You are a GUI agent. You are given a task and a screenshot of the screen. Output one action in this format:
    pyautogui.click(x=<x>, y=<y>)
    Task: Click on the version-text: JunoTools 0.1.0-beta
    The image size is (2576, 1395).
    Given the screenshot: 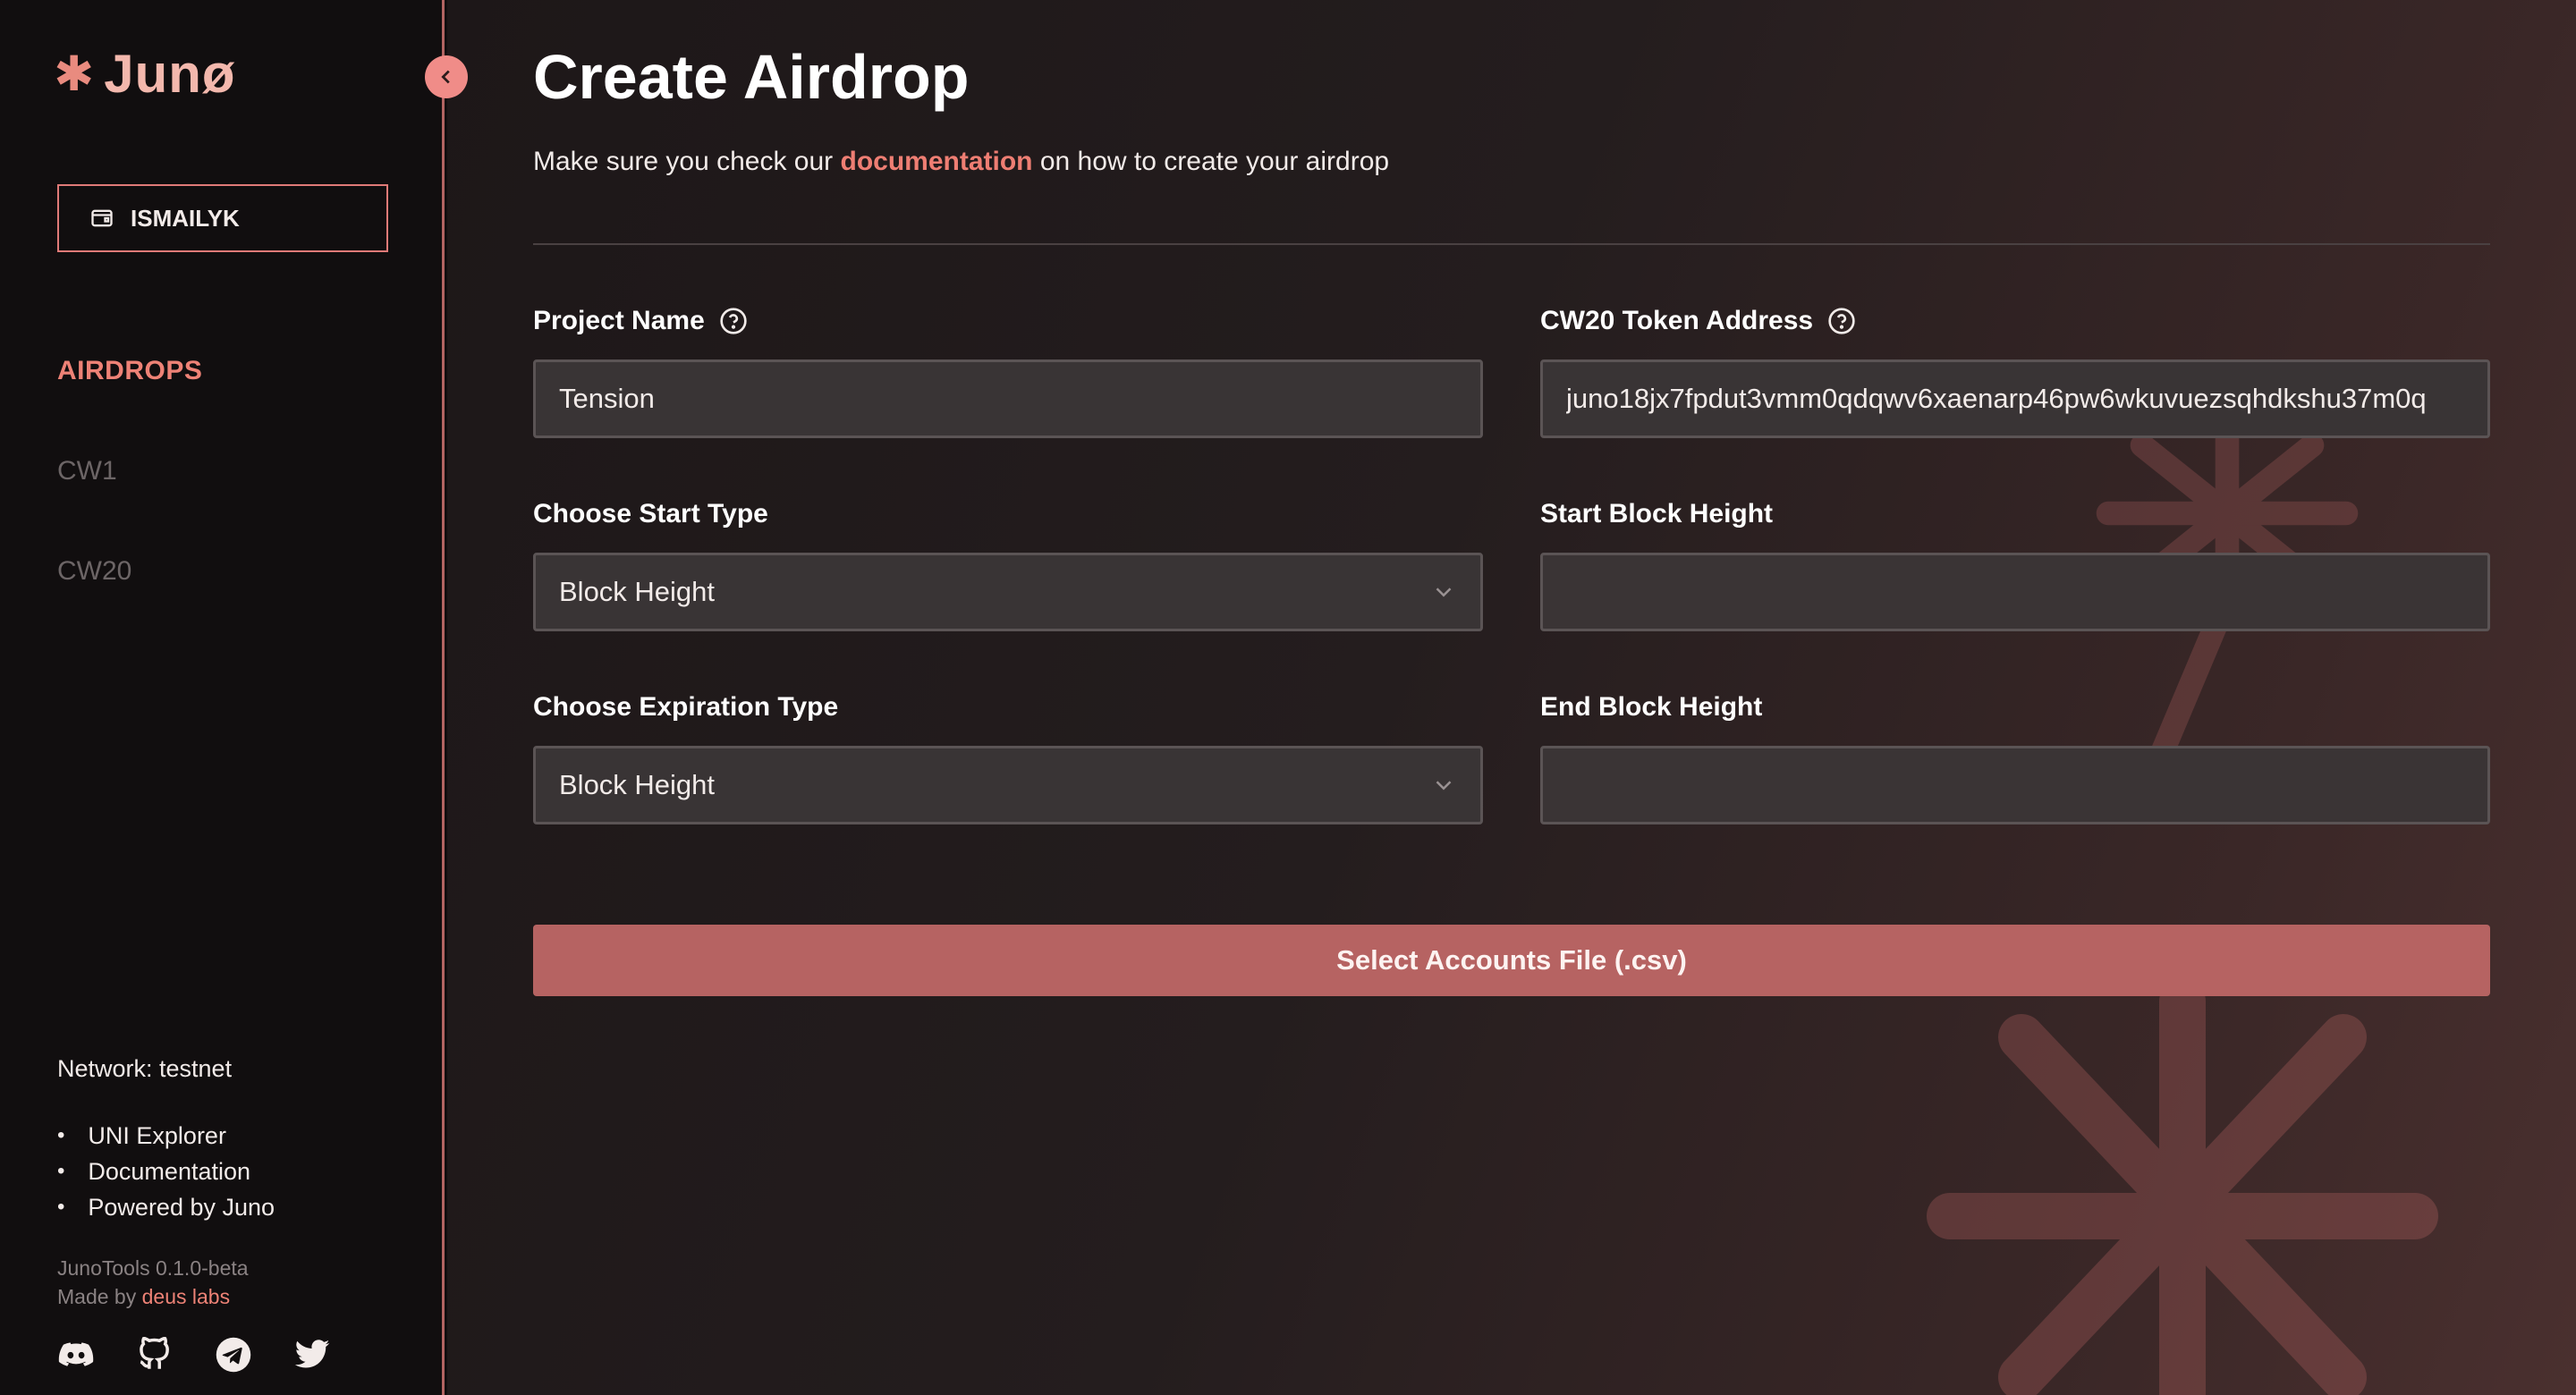 What is the action you would take?
    pyautogui.click(x=153, y=1268)
    